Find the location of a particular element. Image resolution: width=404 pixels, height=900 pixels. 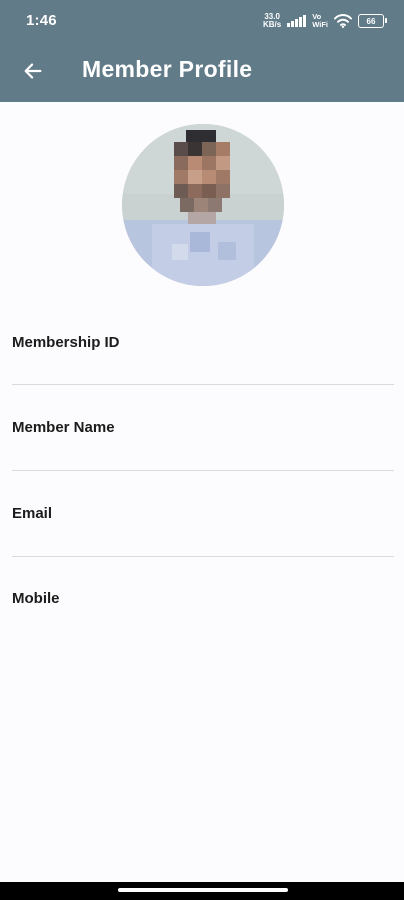

vowifi-label: Vo WiFi is located at coordinates (320, 21).